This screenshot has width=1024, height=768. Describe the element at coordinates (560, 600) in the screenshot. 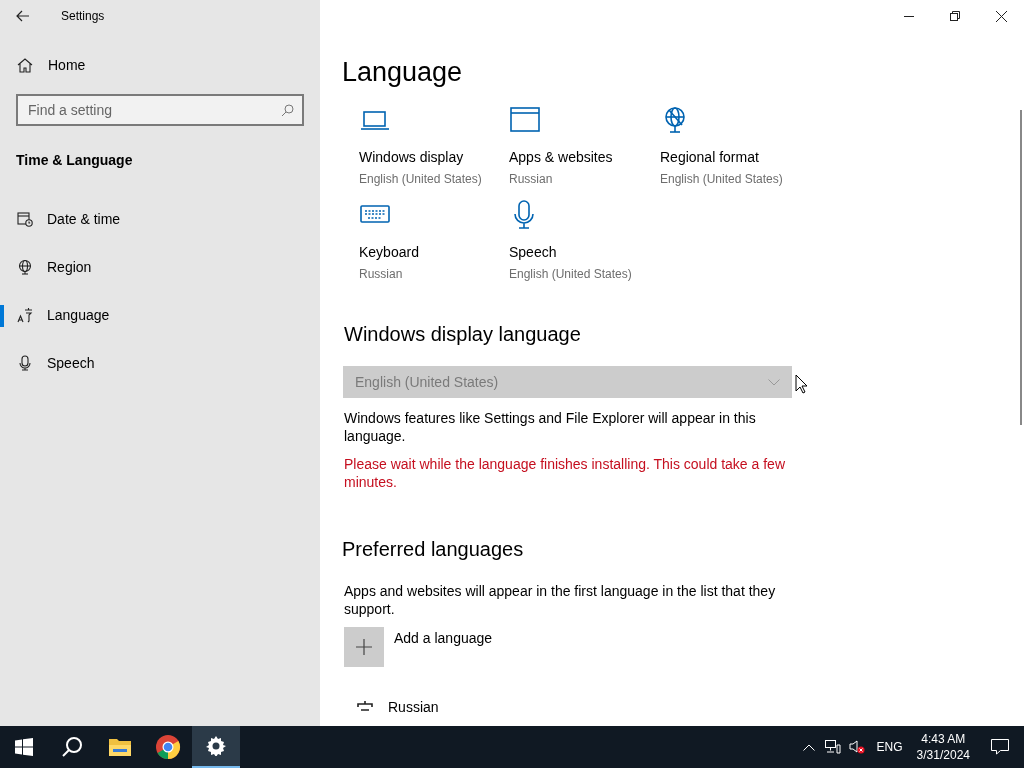

I see `description-text: Apps and websites will appear in the first language in the list that they support.` at that location.